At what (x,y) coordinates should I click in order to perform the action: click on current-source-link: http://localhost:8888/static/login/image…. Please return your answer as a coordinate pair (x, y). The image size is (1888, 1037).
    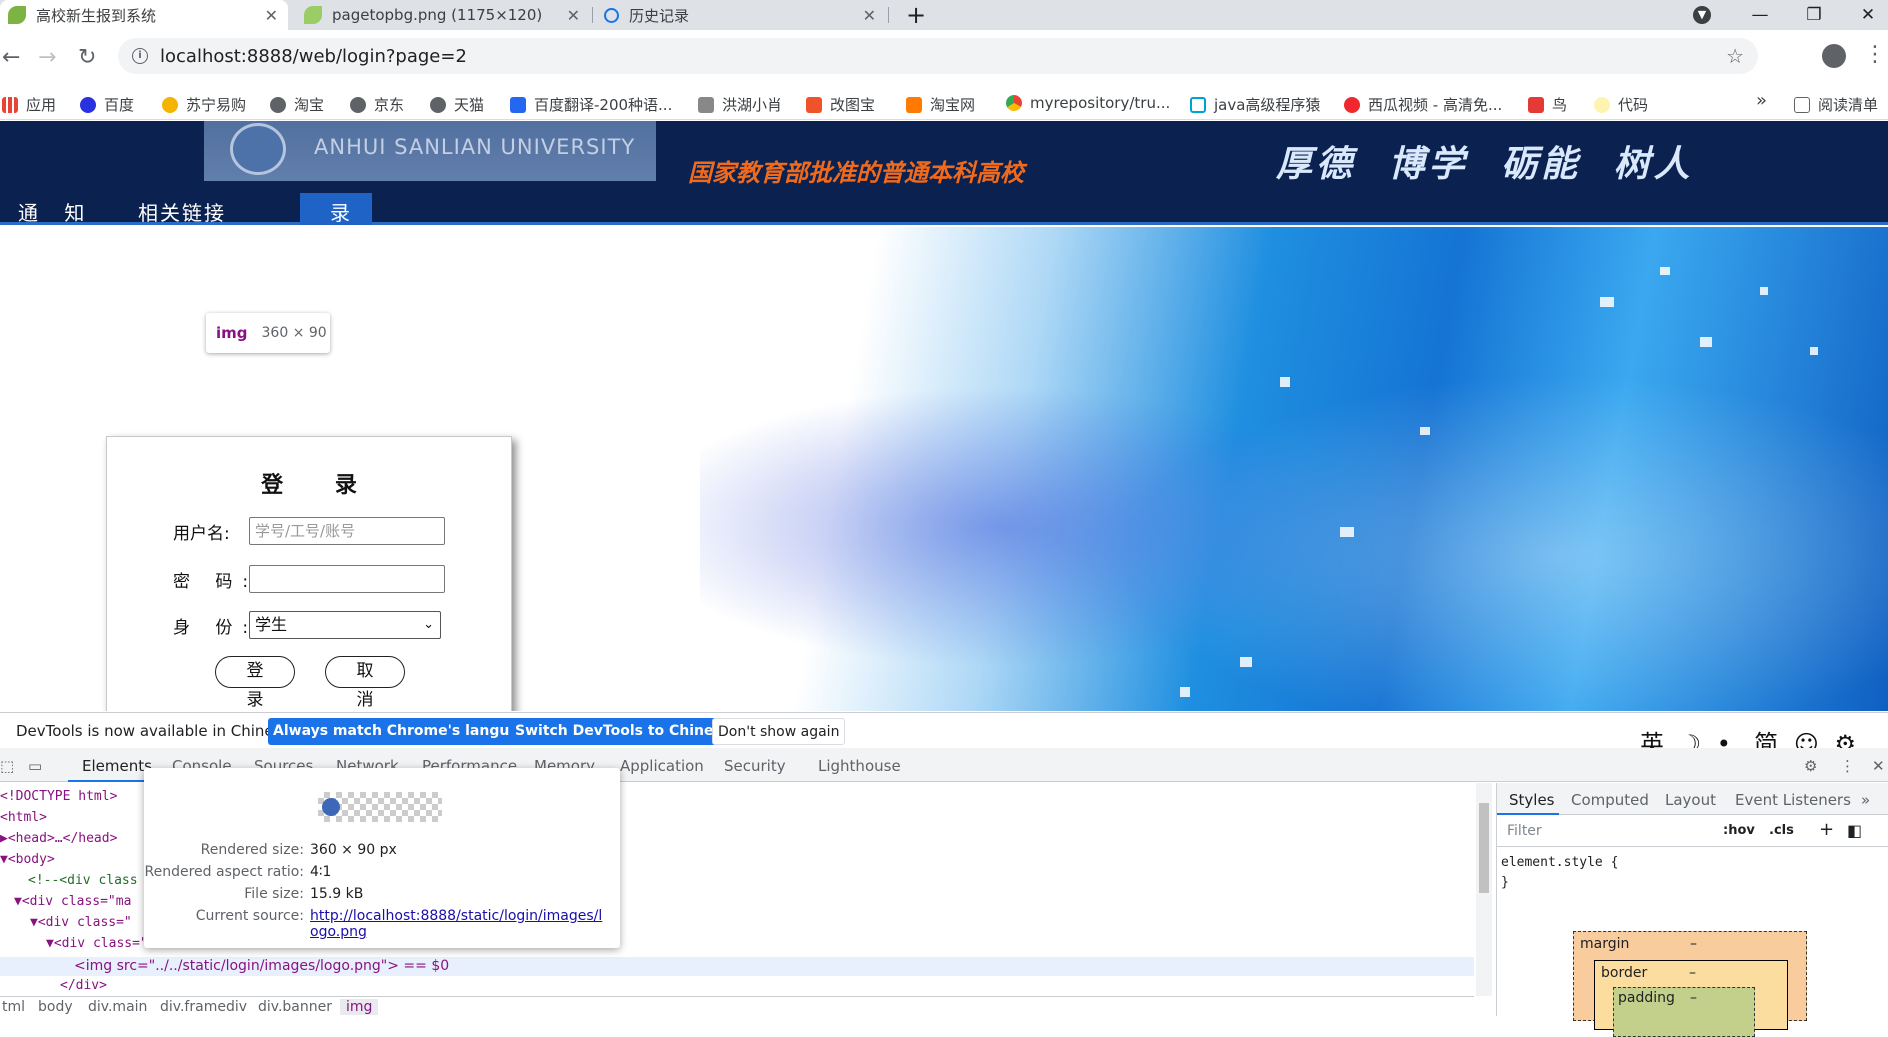
    Looking at the image, I should click on (460, 924).